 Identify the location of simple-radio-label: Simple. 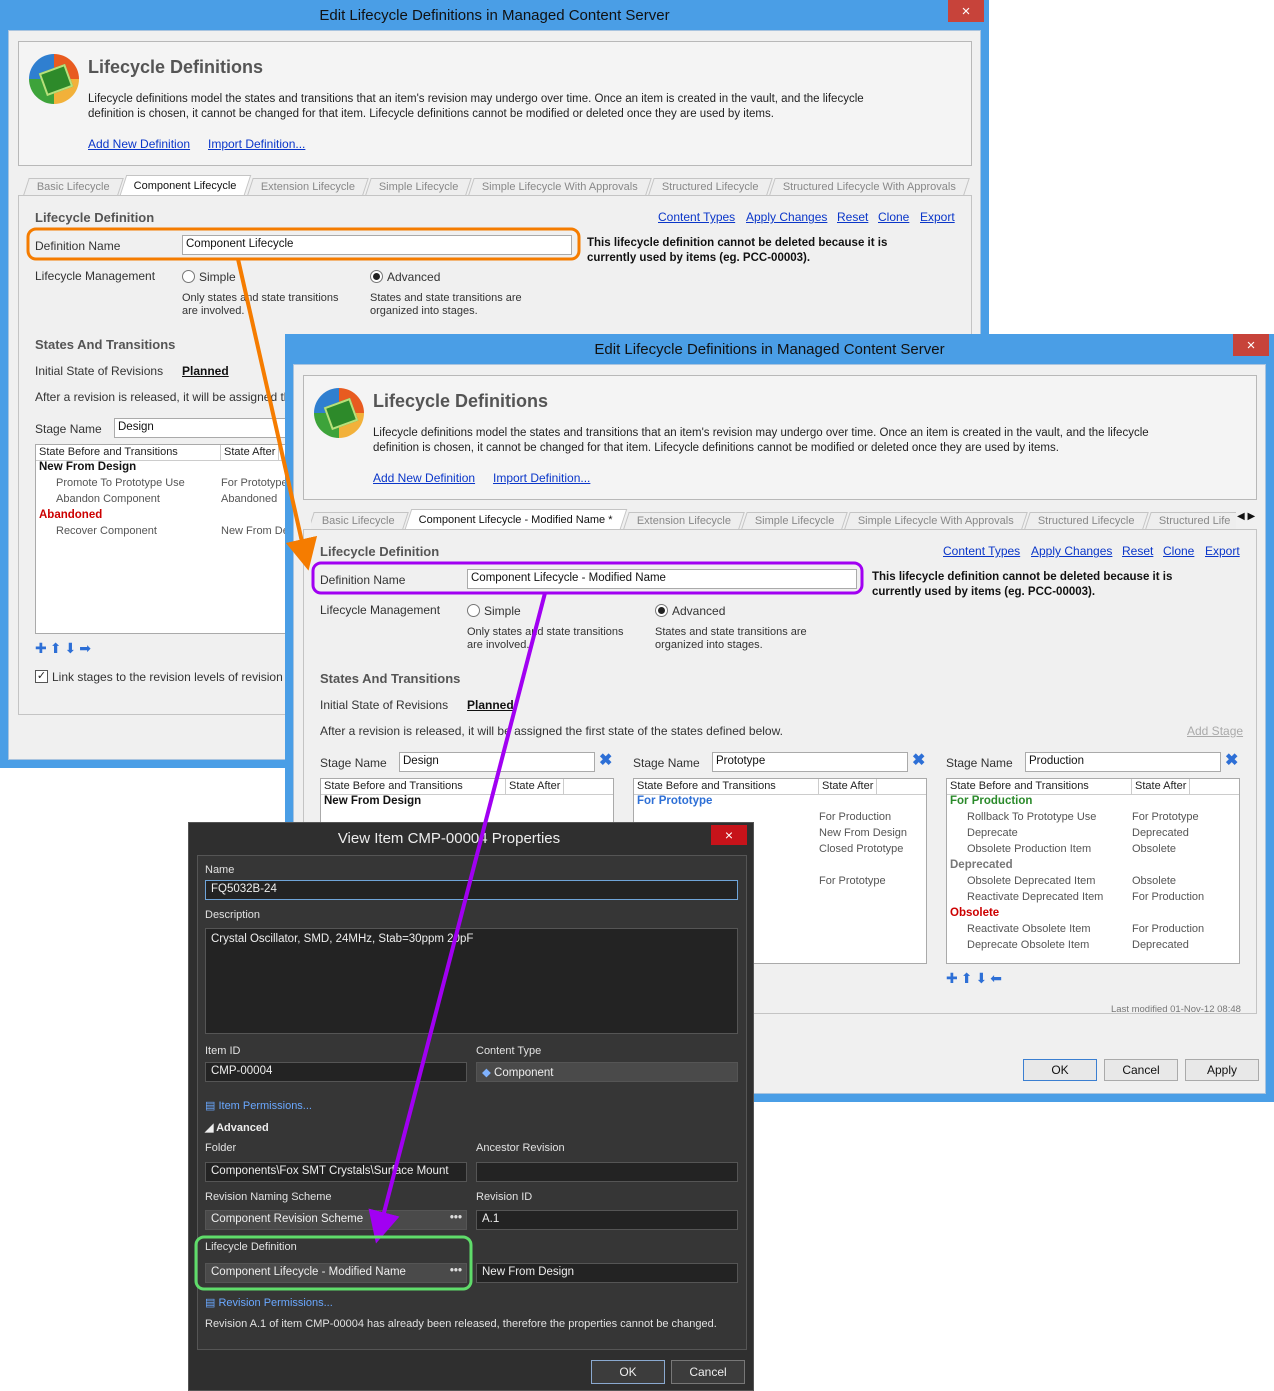
(502, 611).